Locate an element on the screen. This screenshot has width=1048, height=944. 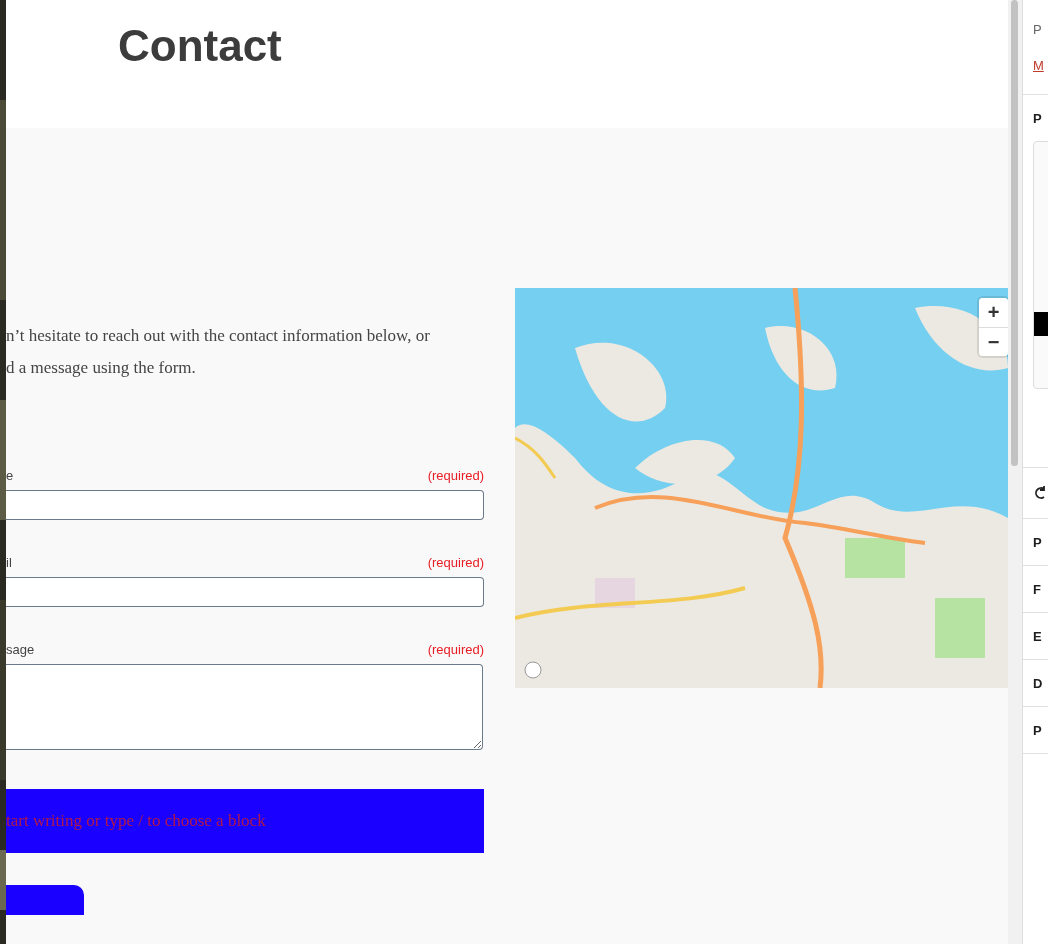
field-label: sage is located at coordinates (20, 649).